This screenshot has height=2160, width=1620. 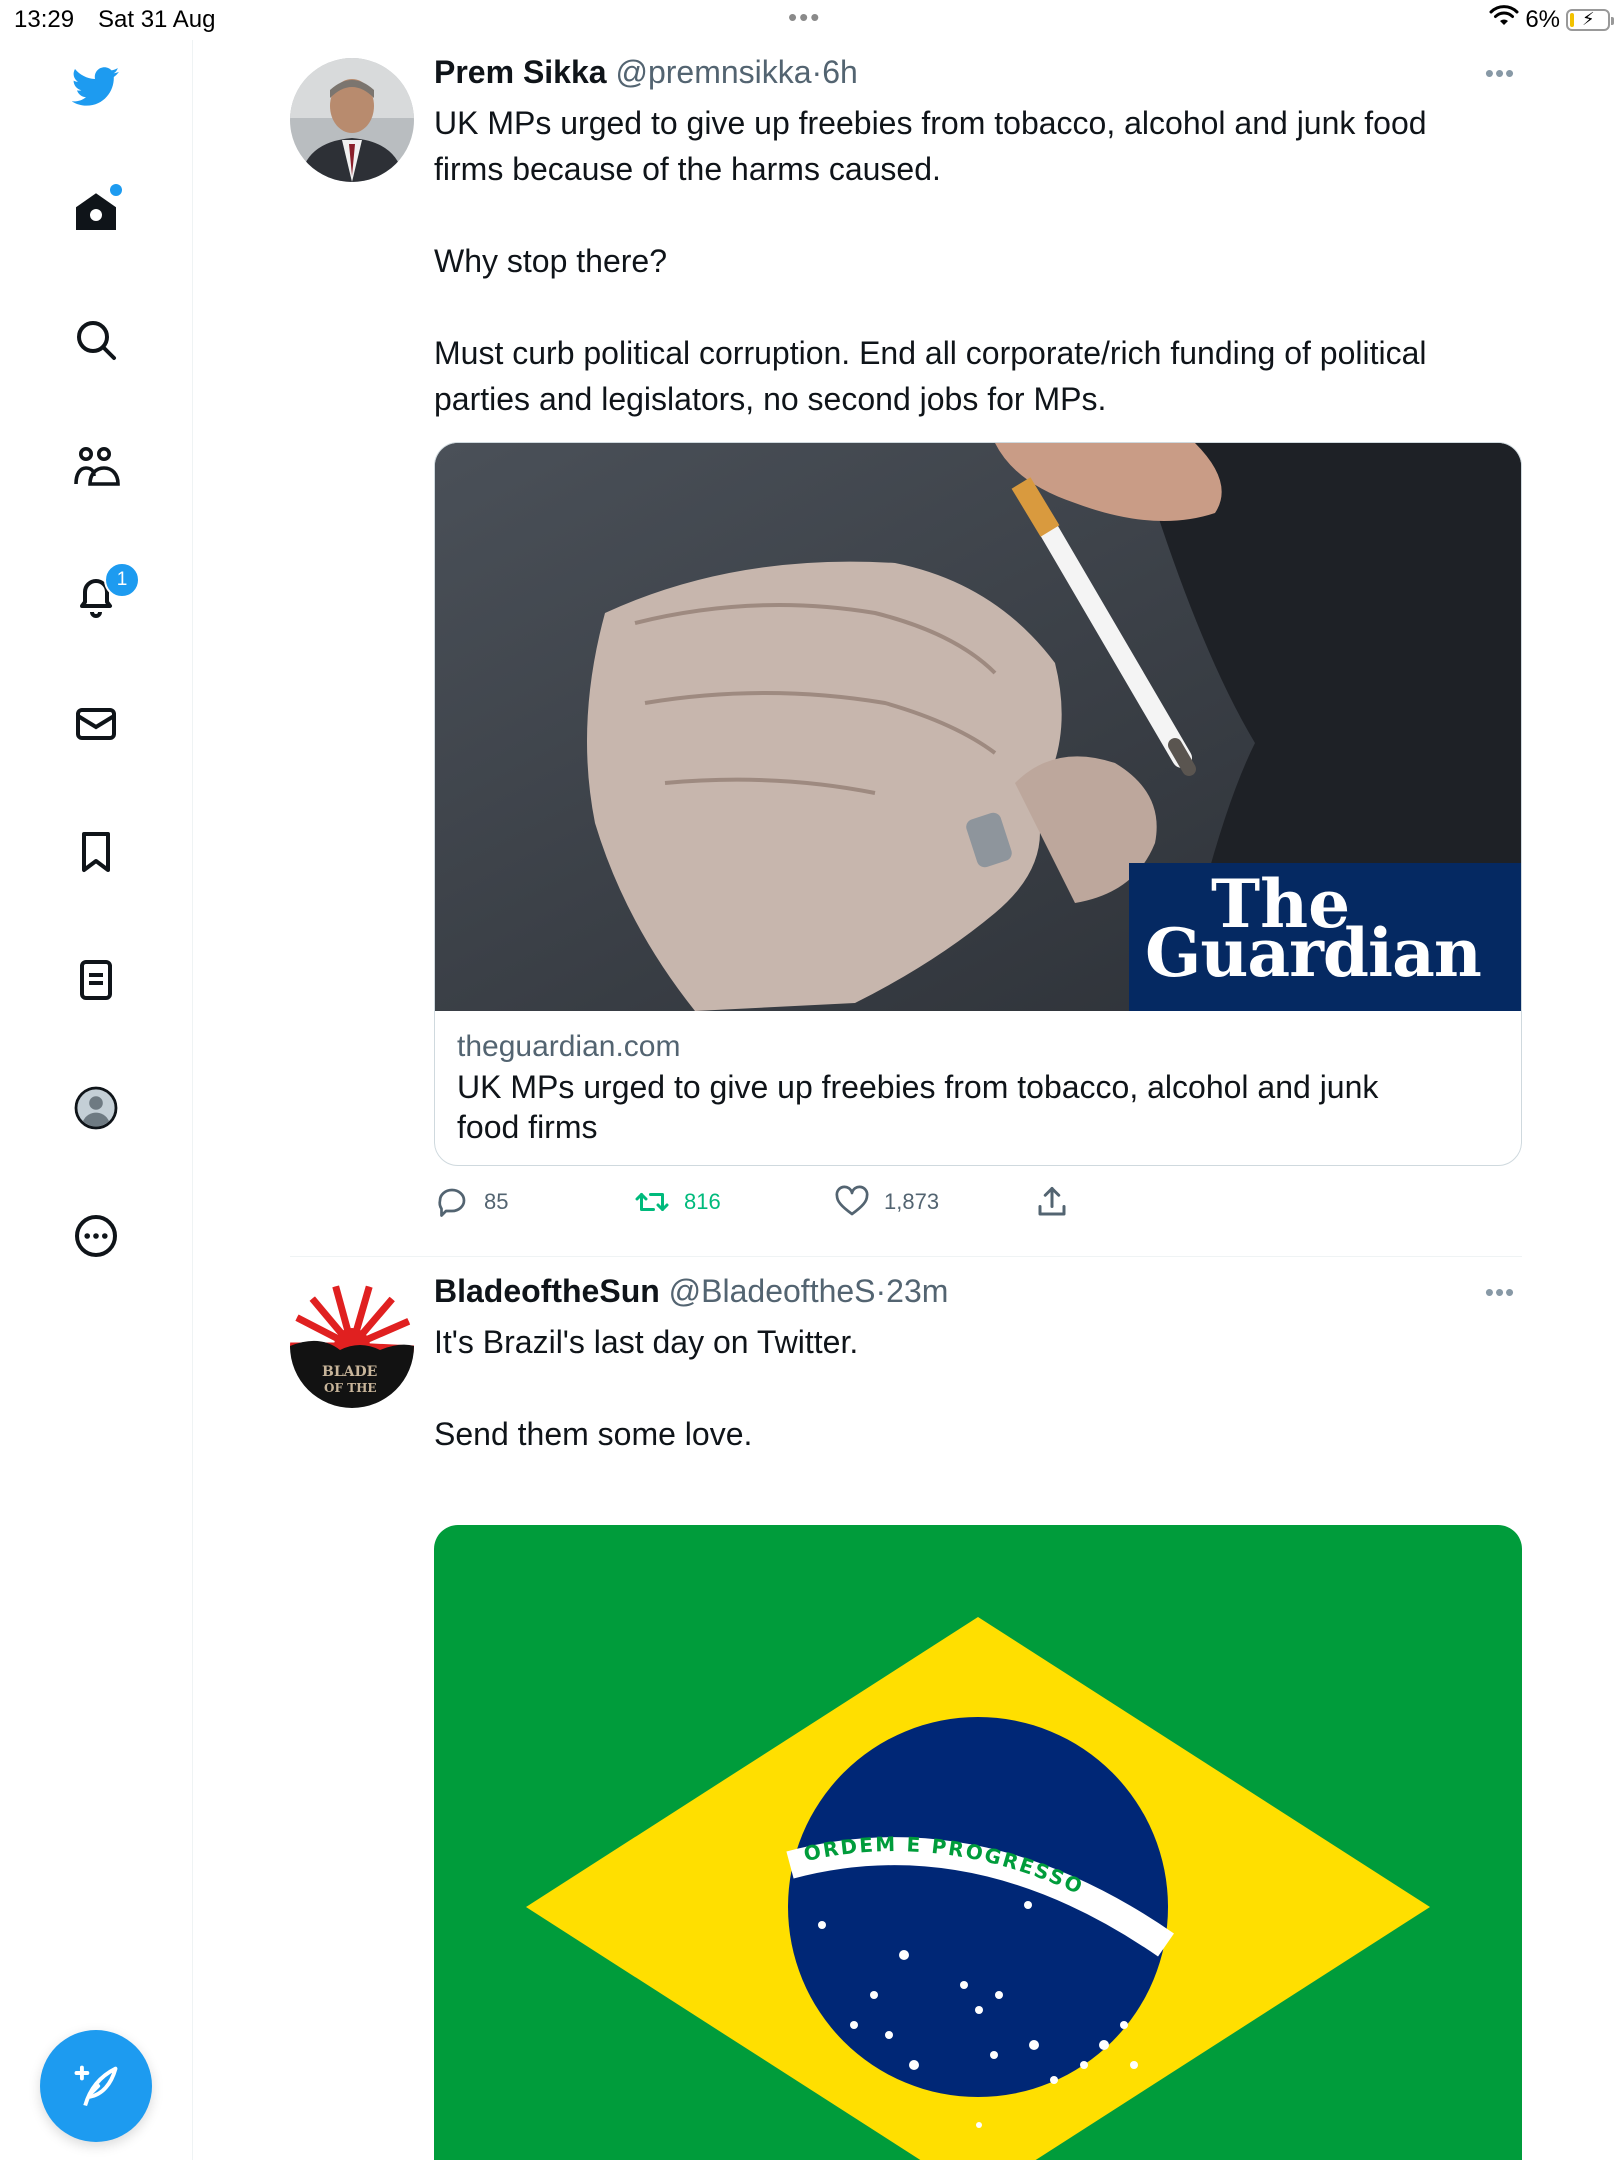 I want to click on tweet-time: 6h, so click(x=840, y=72).